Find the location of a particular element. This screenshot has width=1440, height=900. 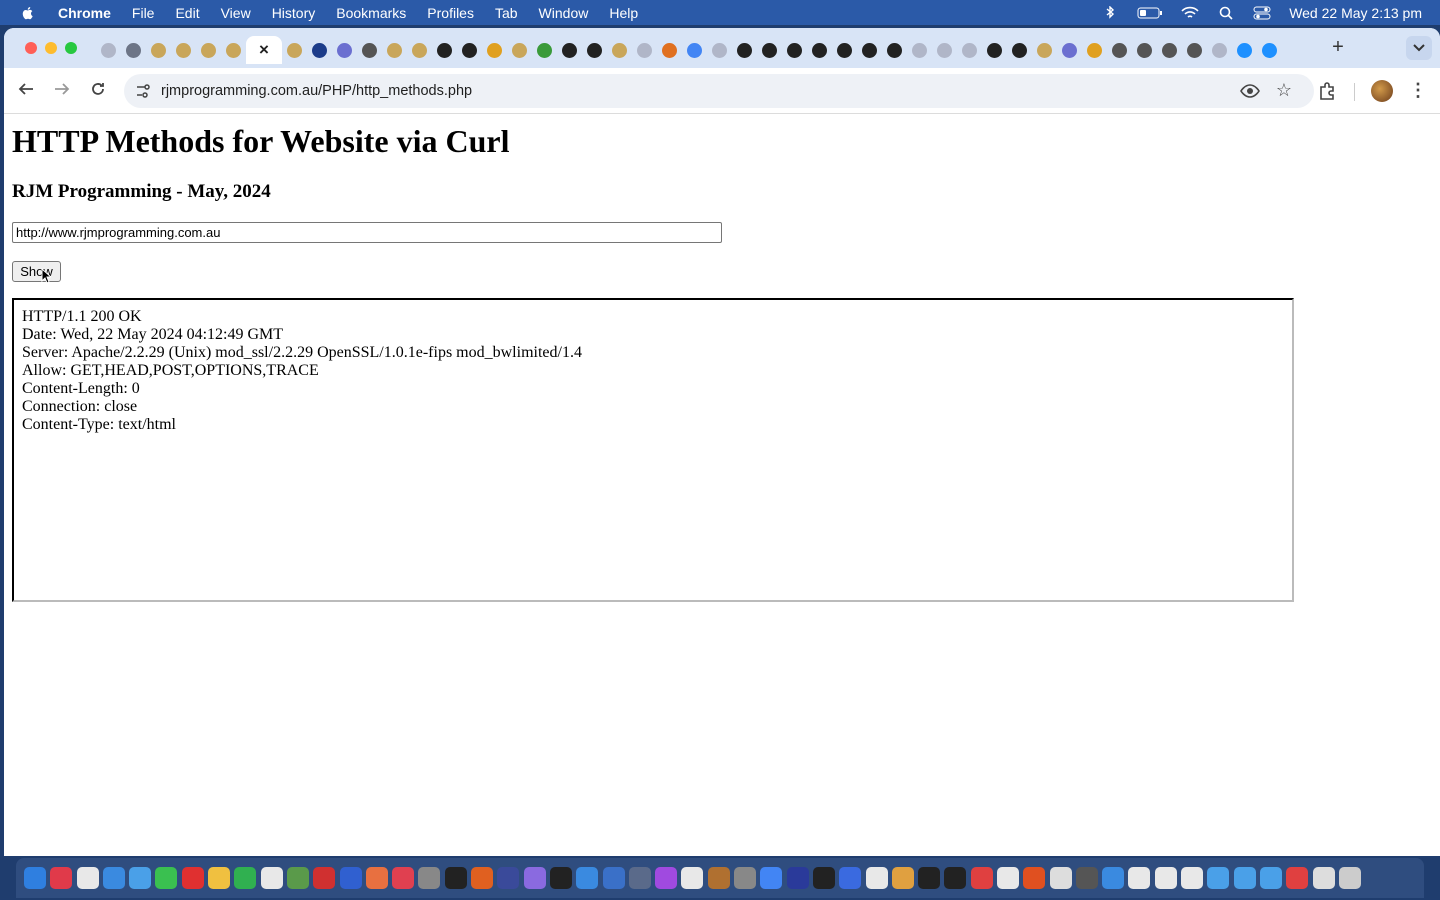

profile-avatar is located at coordinates (1382, 91).